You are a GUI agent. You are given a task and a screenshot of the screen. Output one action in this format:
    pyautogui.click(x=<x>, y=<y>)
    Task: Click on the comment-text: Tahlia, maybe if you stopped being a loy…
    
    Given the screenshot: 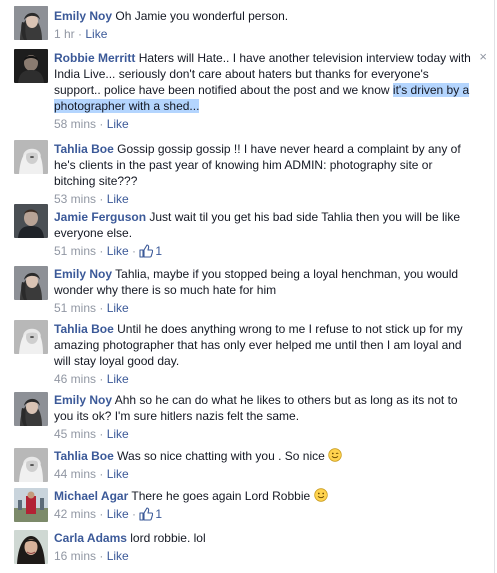 What is the action you would take?
    pyautogui.click(x=256, y=282)
    